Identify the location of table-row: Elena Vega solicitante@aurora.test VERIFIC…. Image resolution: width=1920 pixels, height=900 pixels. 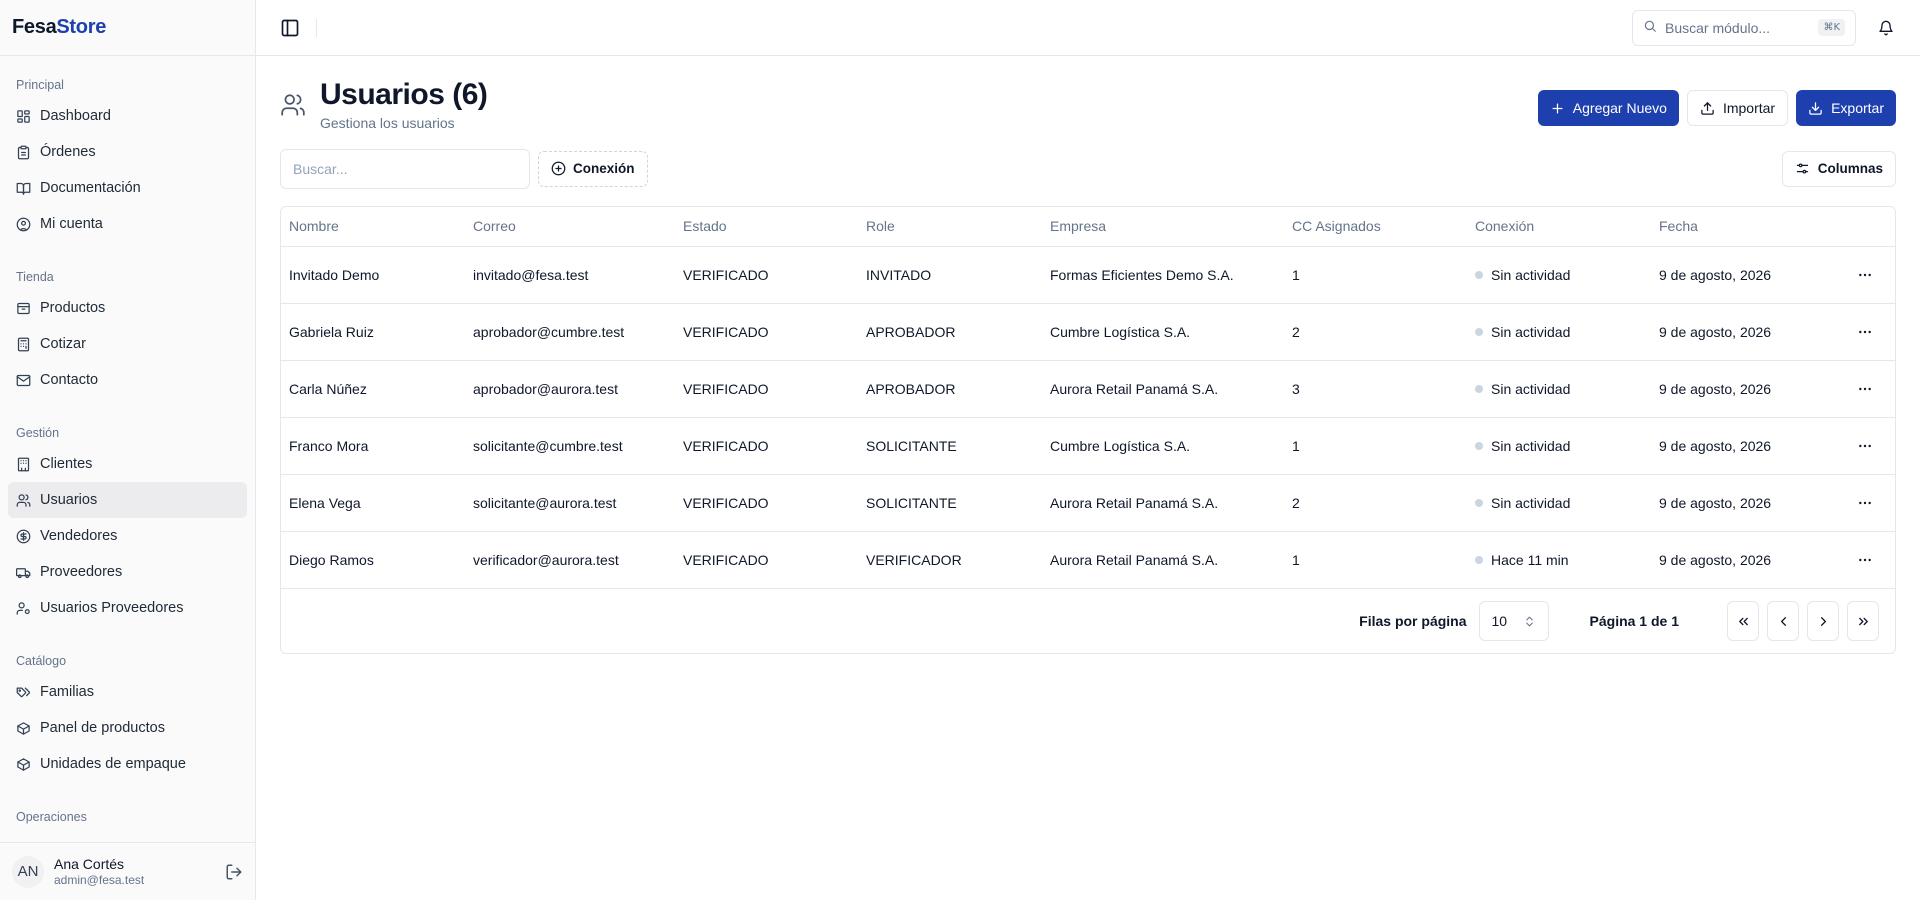
(1088, 503).